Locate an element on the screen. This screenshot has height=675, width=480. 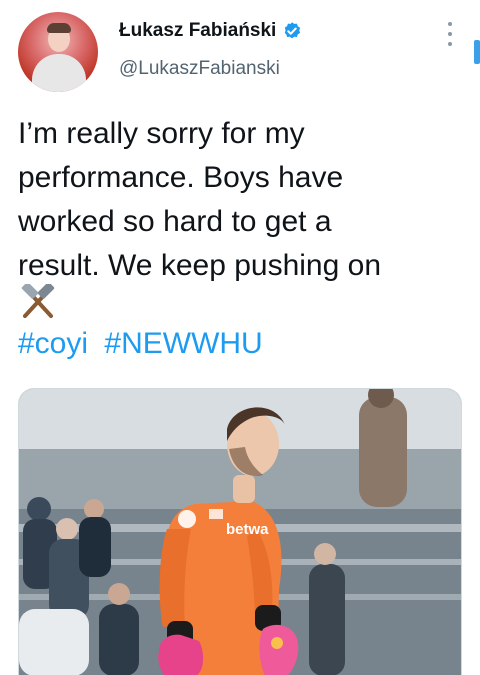
tweet-text-line: result. We keep pushing on is located at coordinates (200, 265).